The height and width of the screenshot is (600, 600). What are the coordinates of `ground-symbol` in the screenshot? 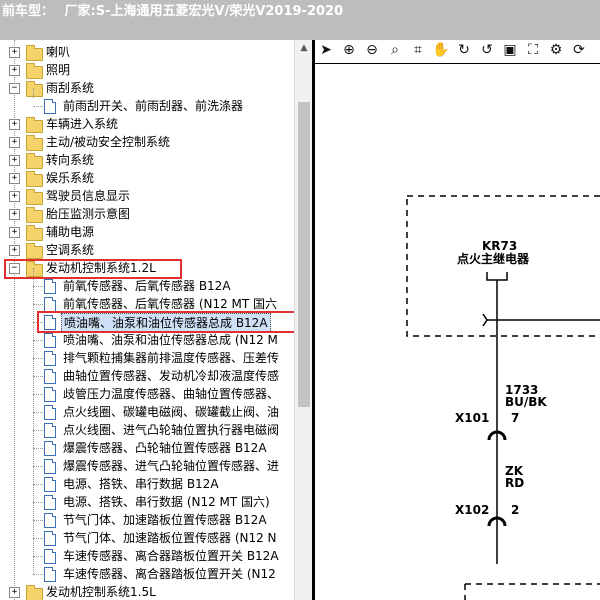 It's located at (485, 320).